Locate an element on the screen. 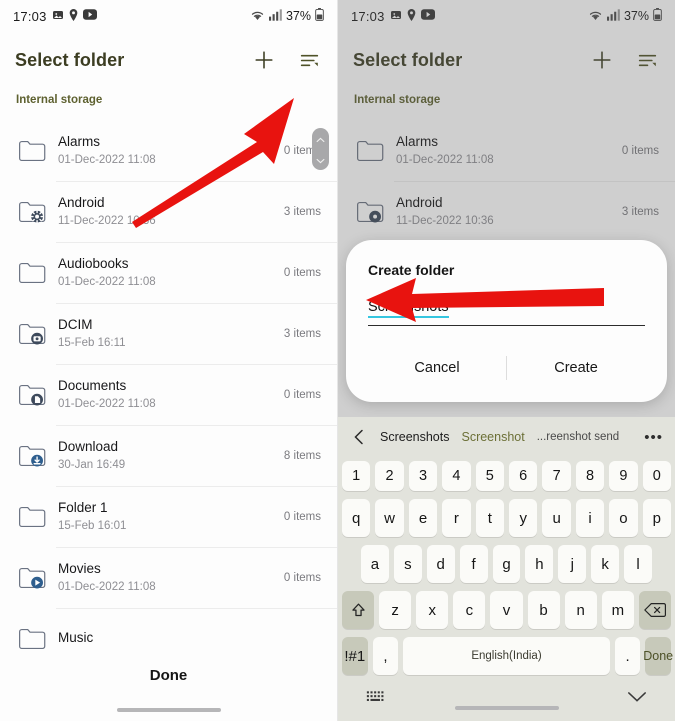 The width and height of the screenshot is (675, 721). done-bar: Done is located at coordinates (168, 690).